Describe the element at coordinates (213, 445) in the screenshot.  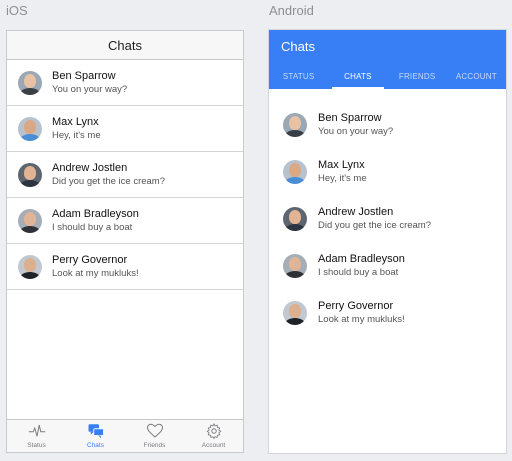
I see `tab-label: Account` at that location.